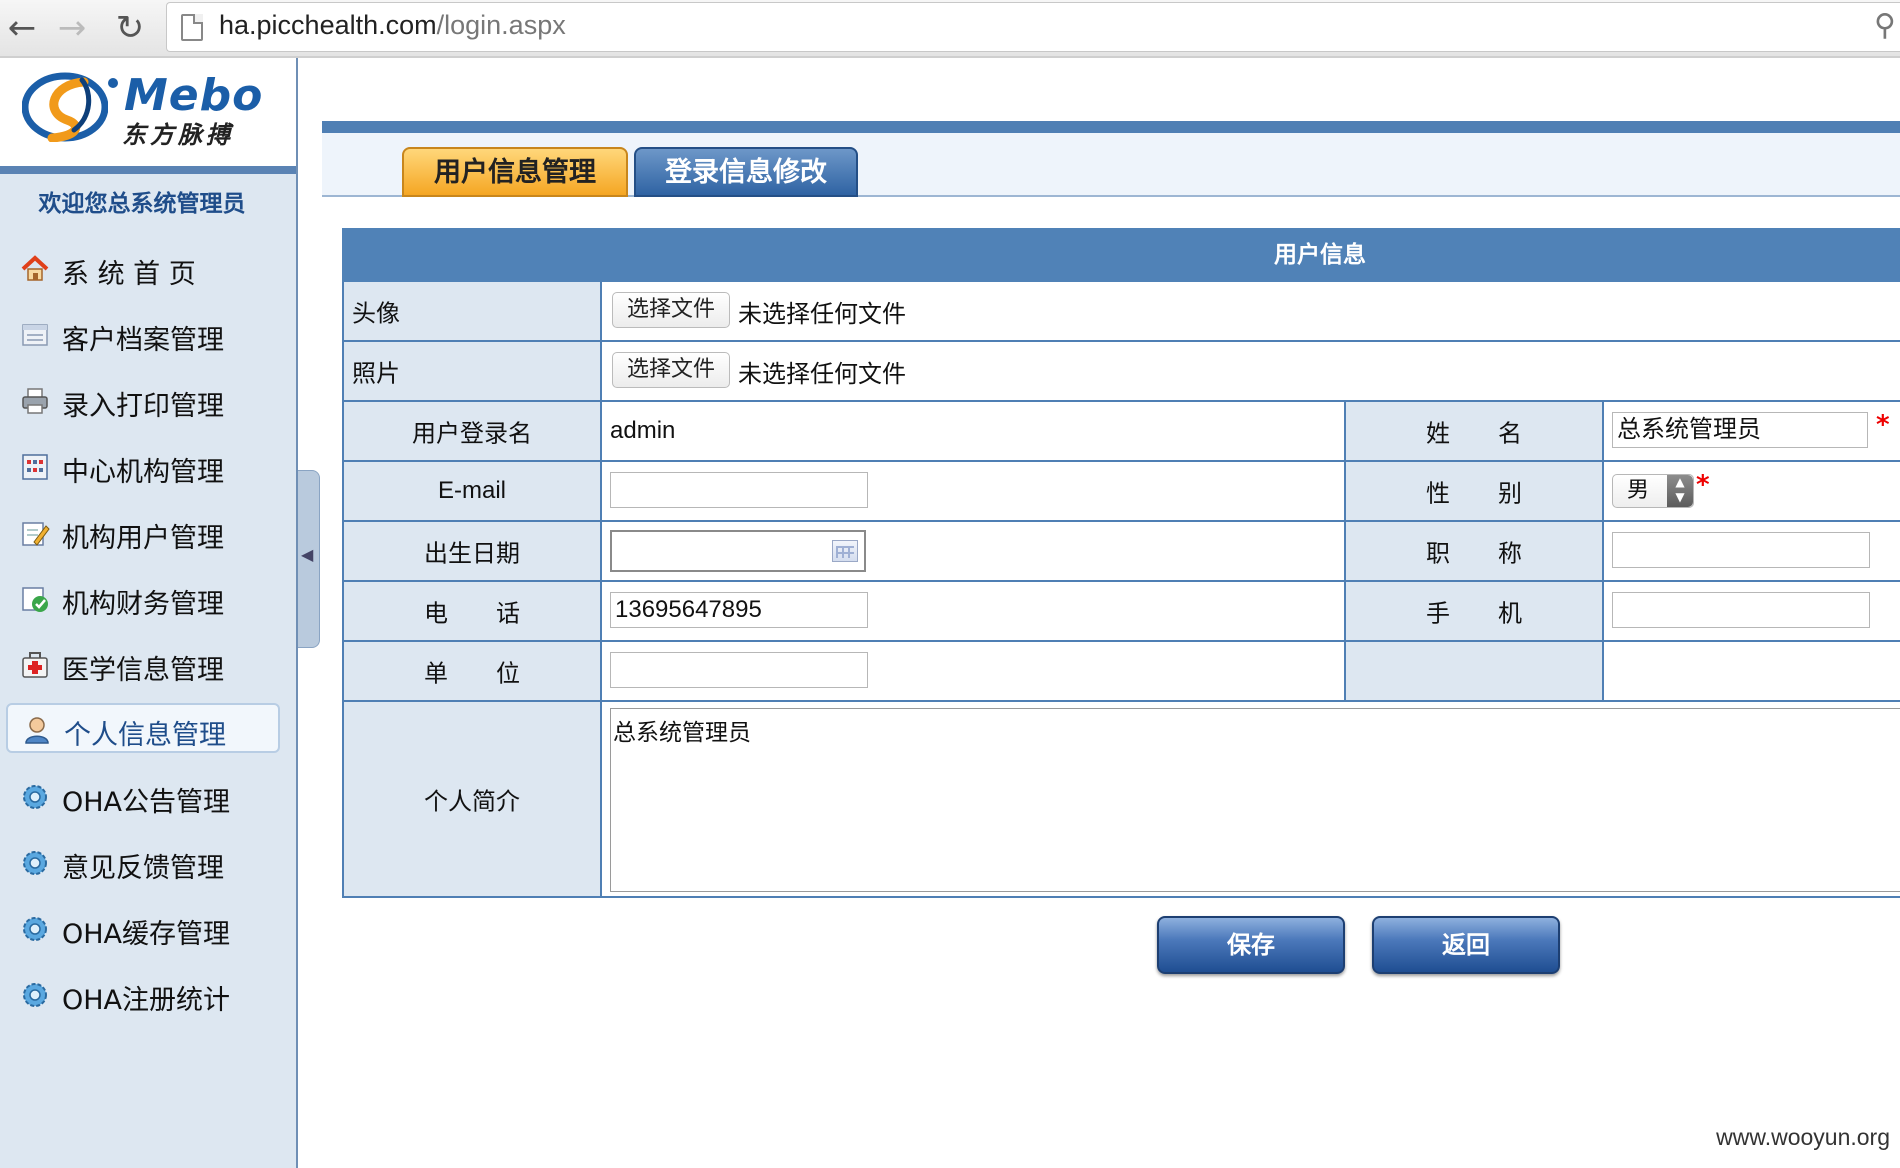  Describe the element at coordinates (472, 433) in the screenshot. I see `login-name-label: 用户登录名` at that location.